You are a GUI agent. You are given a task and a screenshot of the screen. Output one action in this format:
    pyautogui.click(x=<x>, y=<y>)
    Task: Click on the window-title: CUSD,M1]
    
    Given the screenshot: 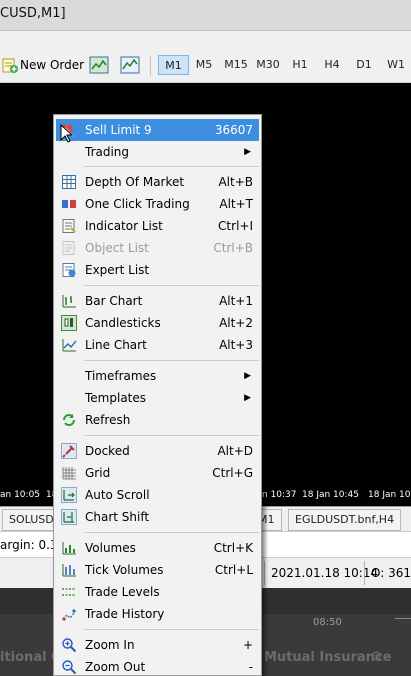 What is the action you would take?
    pyautogui.click(x=33, y=13)
    